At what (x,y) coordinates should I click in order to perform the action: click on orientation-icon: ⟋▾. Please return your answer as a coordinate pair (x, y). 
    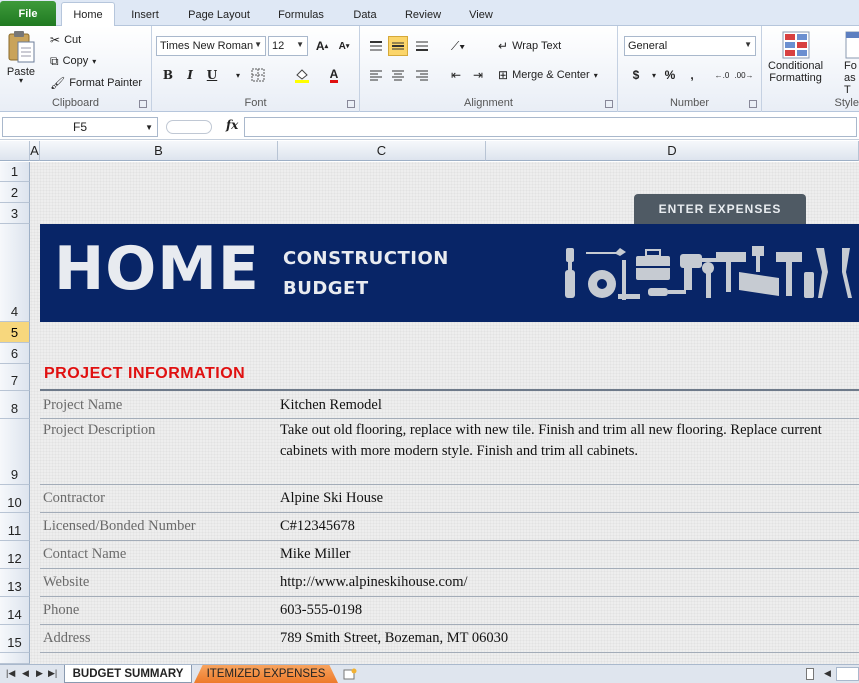
    Looking at the image, I should click on (458, 46).